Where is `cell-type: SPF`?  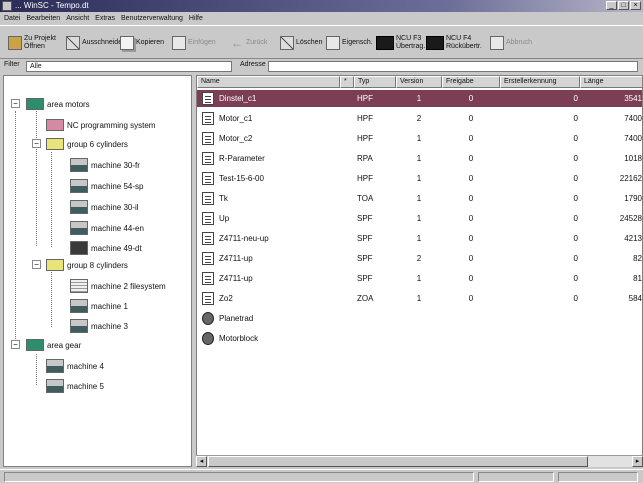
cell-type: SPF is located at coordinates (365, 238).